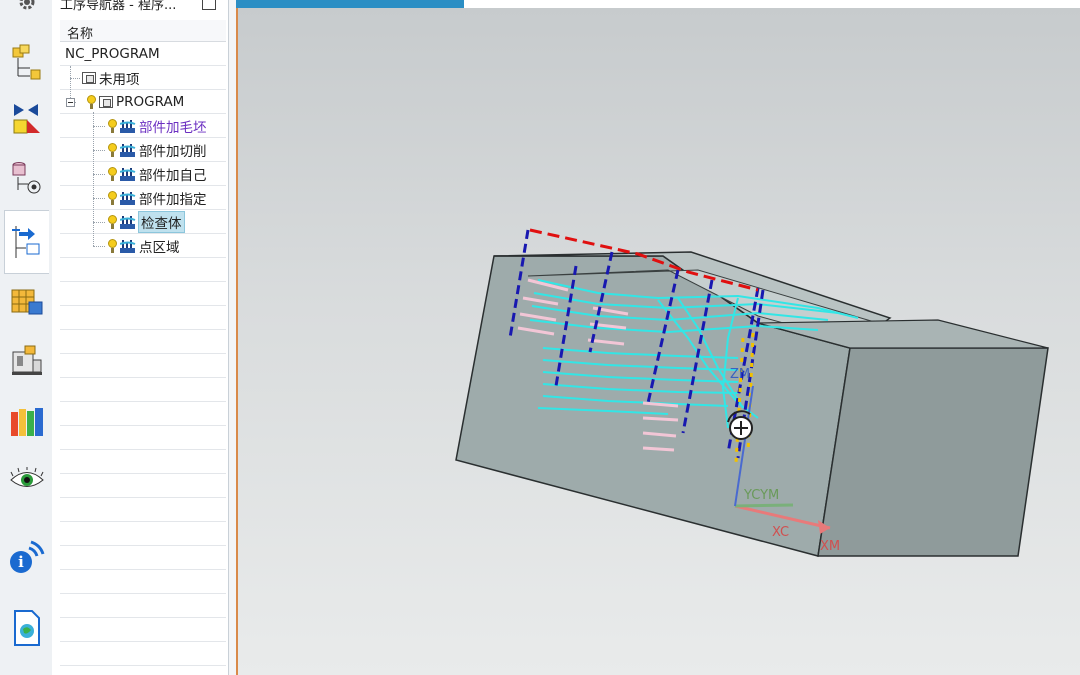  Describe the element at coordinates (350, 4) in the screenshot. I see `document-tab` at that location.